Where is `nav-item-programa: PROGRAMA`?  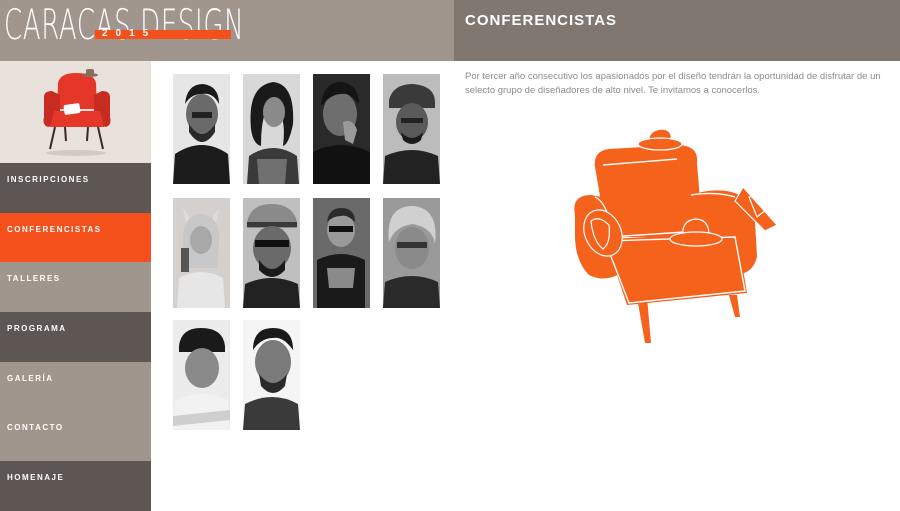 nav-item-programa: PROGRAMA is located at coordinates (75, 337).